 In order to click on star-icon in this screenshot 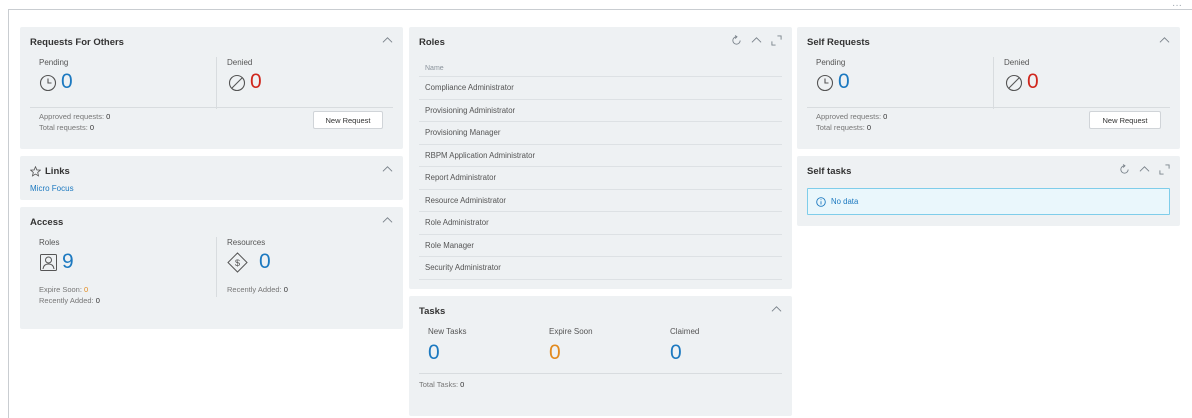, I will do `click(35, 171)`.